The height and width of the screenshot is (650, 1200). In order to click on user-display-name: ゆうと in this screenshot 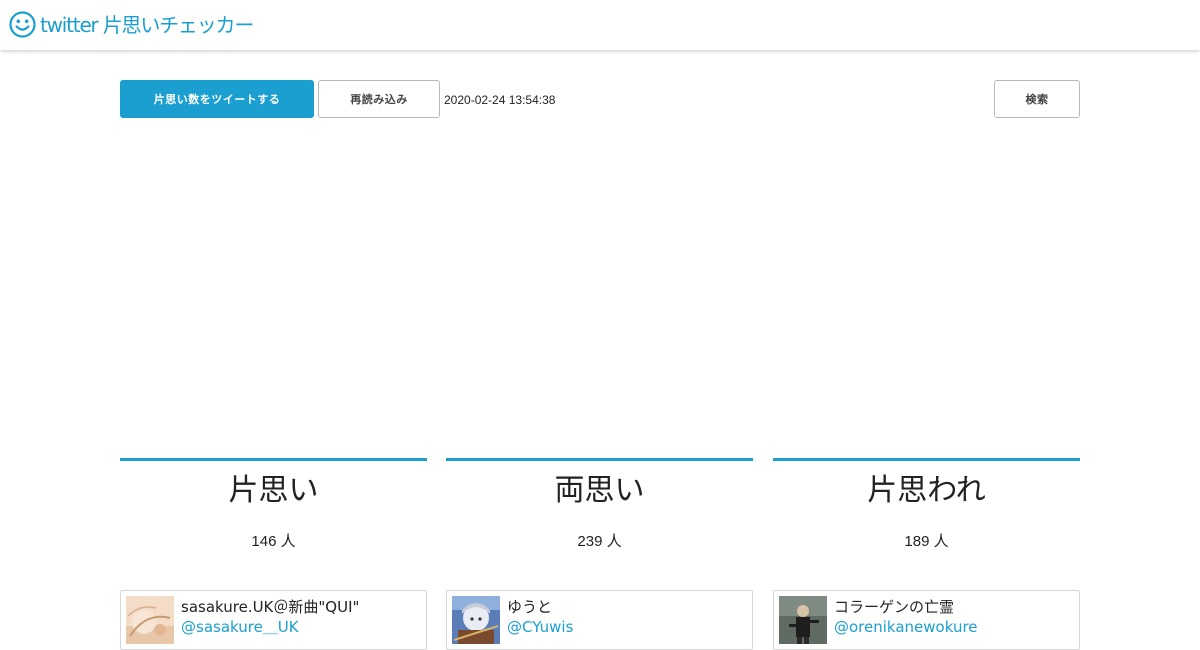, I will do `click(530, 607)`.